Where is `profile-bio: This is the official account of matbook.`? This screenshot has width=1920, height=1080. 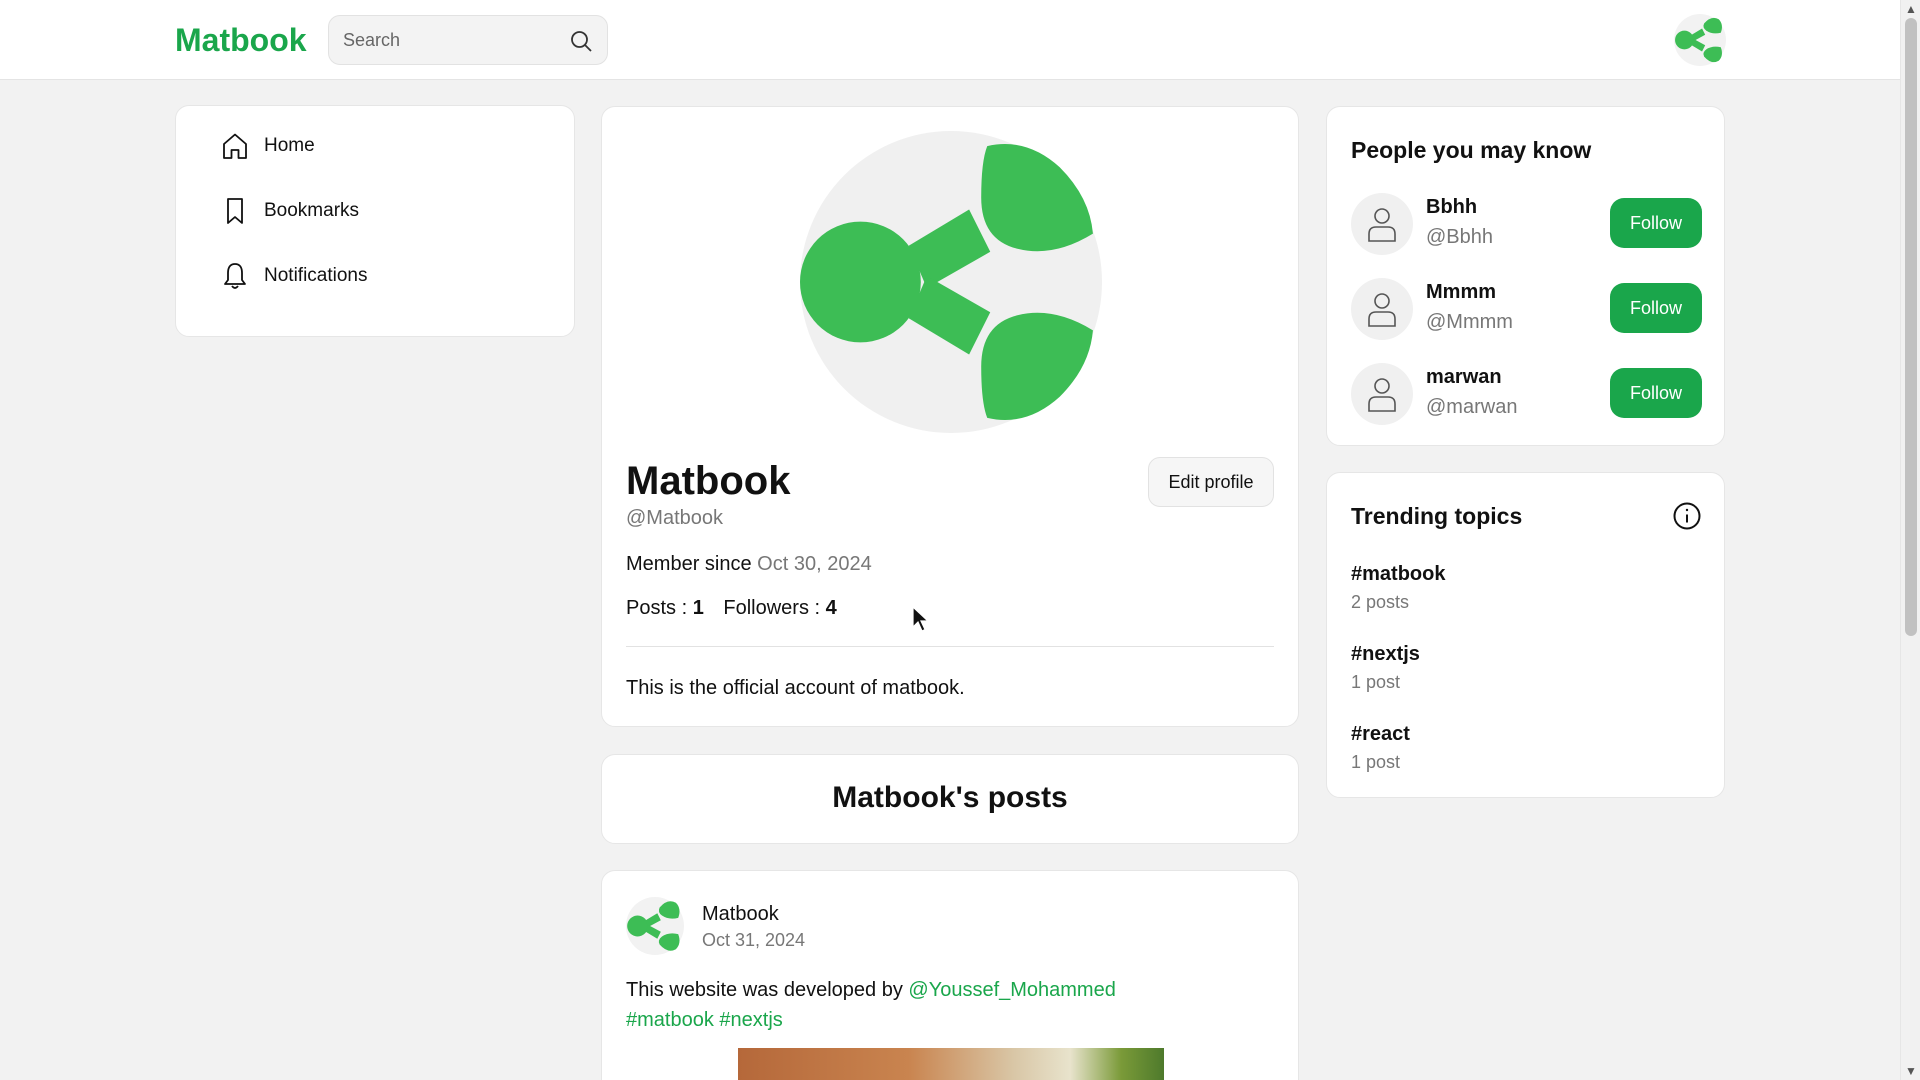
profile-bio: This is the official account of matbook. is located at coordinates (795, 688).